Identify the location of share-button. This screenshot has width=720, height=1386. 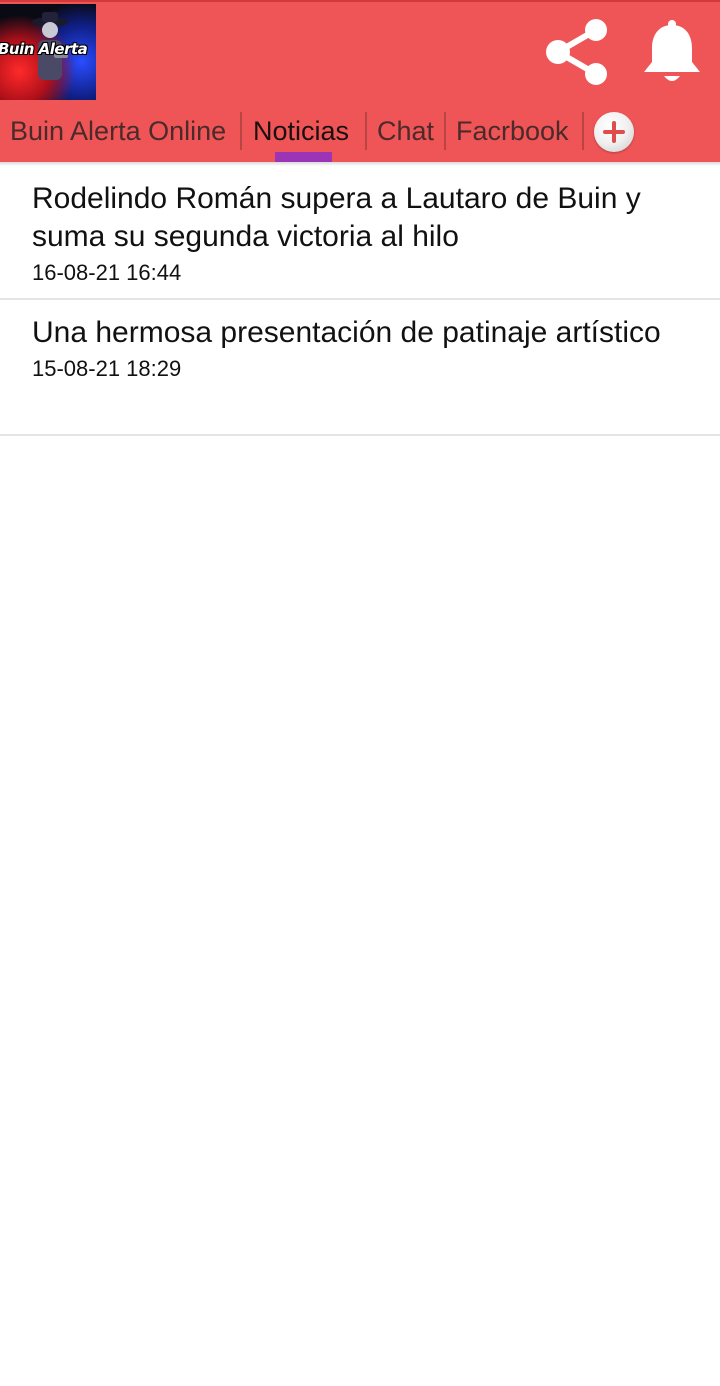
(576, 52).